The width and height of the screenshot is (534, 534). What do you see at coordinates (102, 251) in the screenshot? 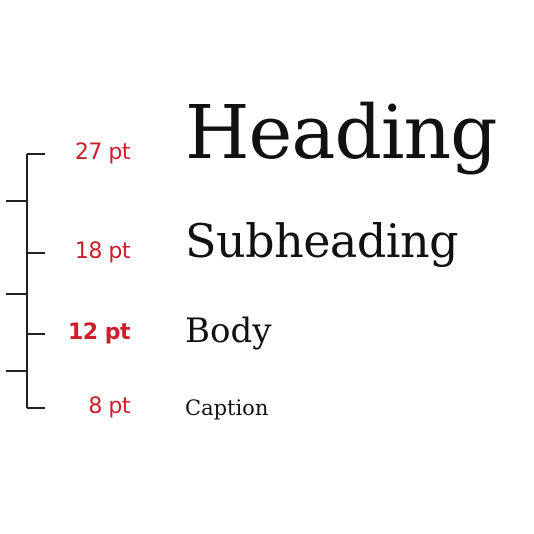
I see `size-label-subheading: 18 pt` at bounding box center [102, 251].